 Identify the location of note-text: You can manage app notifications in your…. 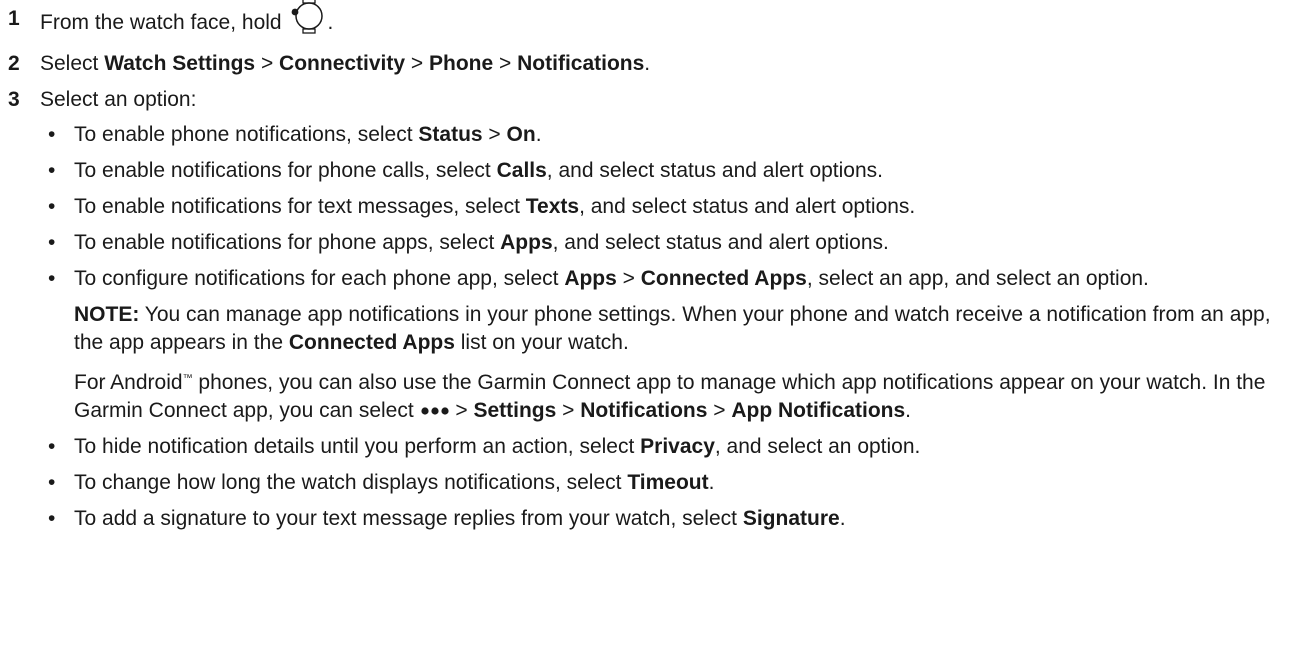
(672, 328).